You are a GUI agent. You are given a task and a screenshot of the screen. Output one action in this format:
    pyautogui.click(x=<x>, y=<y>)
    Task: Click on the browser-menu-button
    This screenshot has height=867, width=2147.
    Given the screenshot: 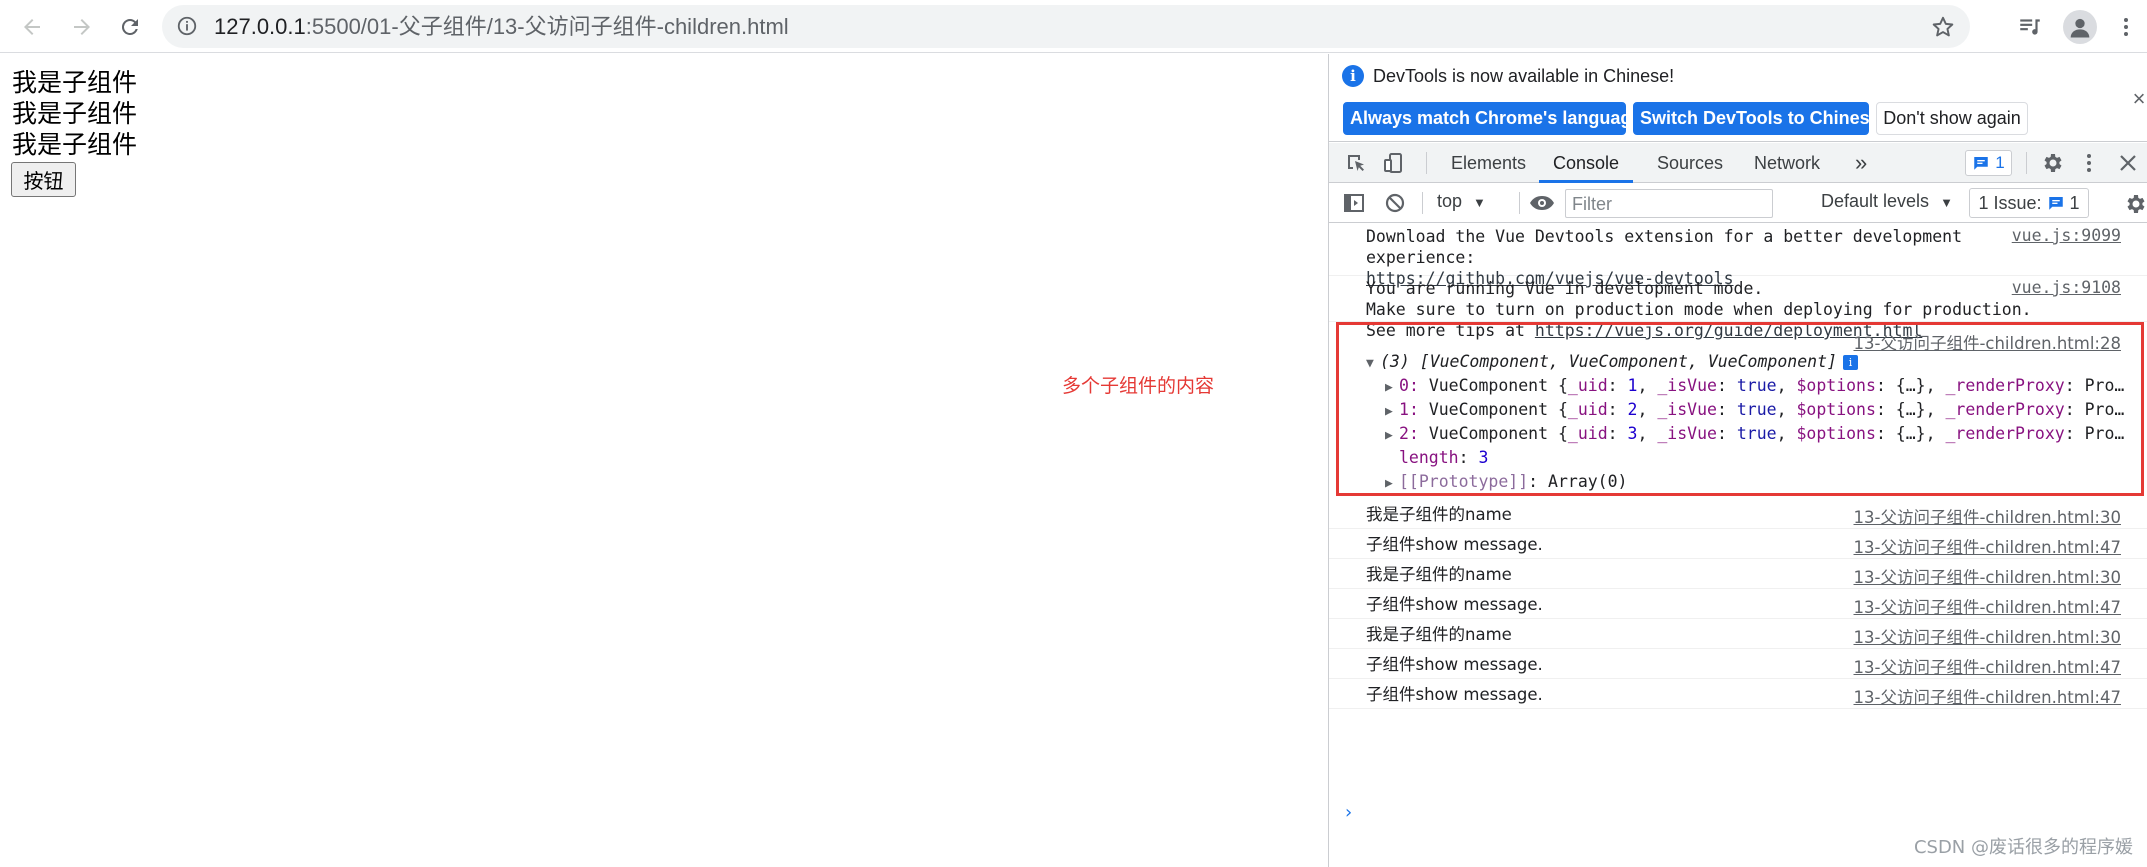 What is the action you would take?
    pyautogui.click(x=2126, y=27)
    